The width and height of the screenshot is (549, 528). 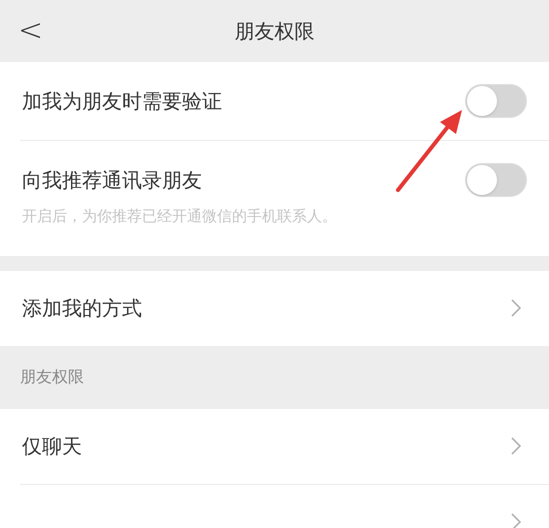 What do you see at coordinates (274, 31) in the screenshot?
I see `page-title: 朋友权限` at bounding box center [274, 31].